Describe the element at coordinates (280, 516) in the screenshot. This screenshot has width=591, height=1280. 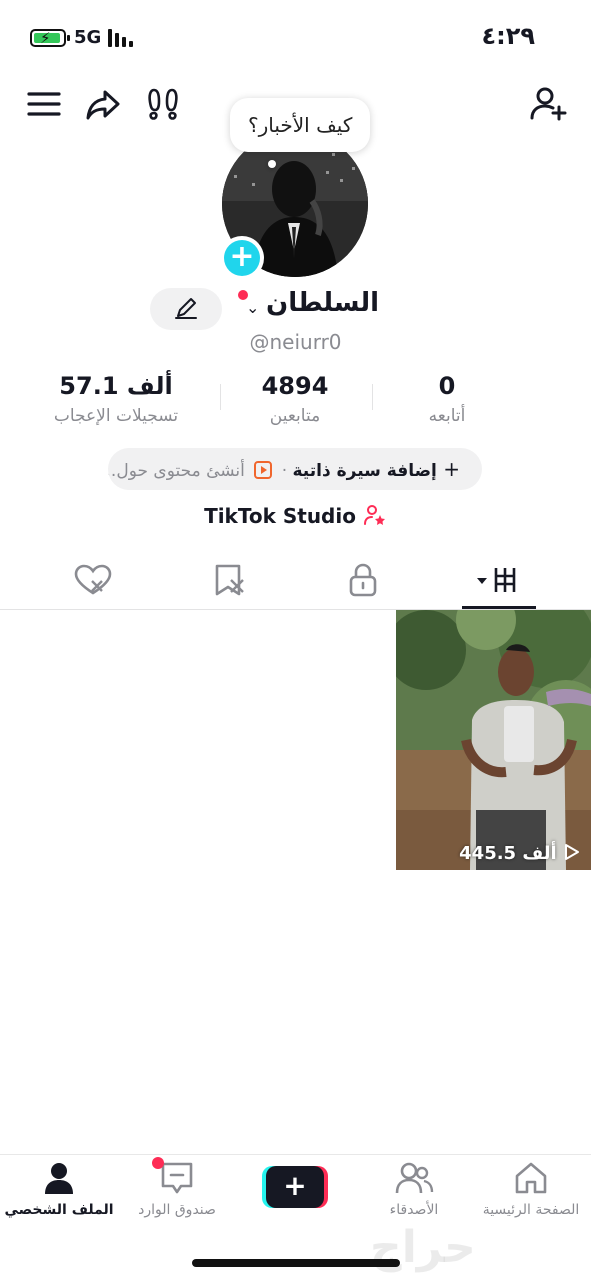
I see `studio-label: TikTok Studio` at that location.